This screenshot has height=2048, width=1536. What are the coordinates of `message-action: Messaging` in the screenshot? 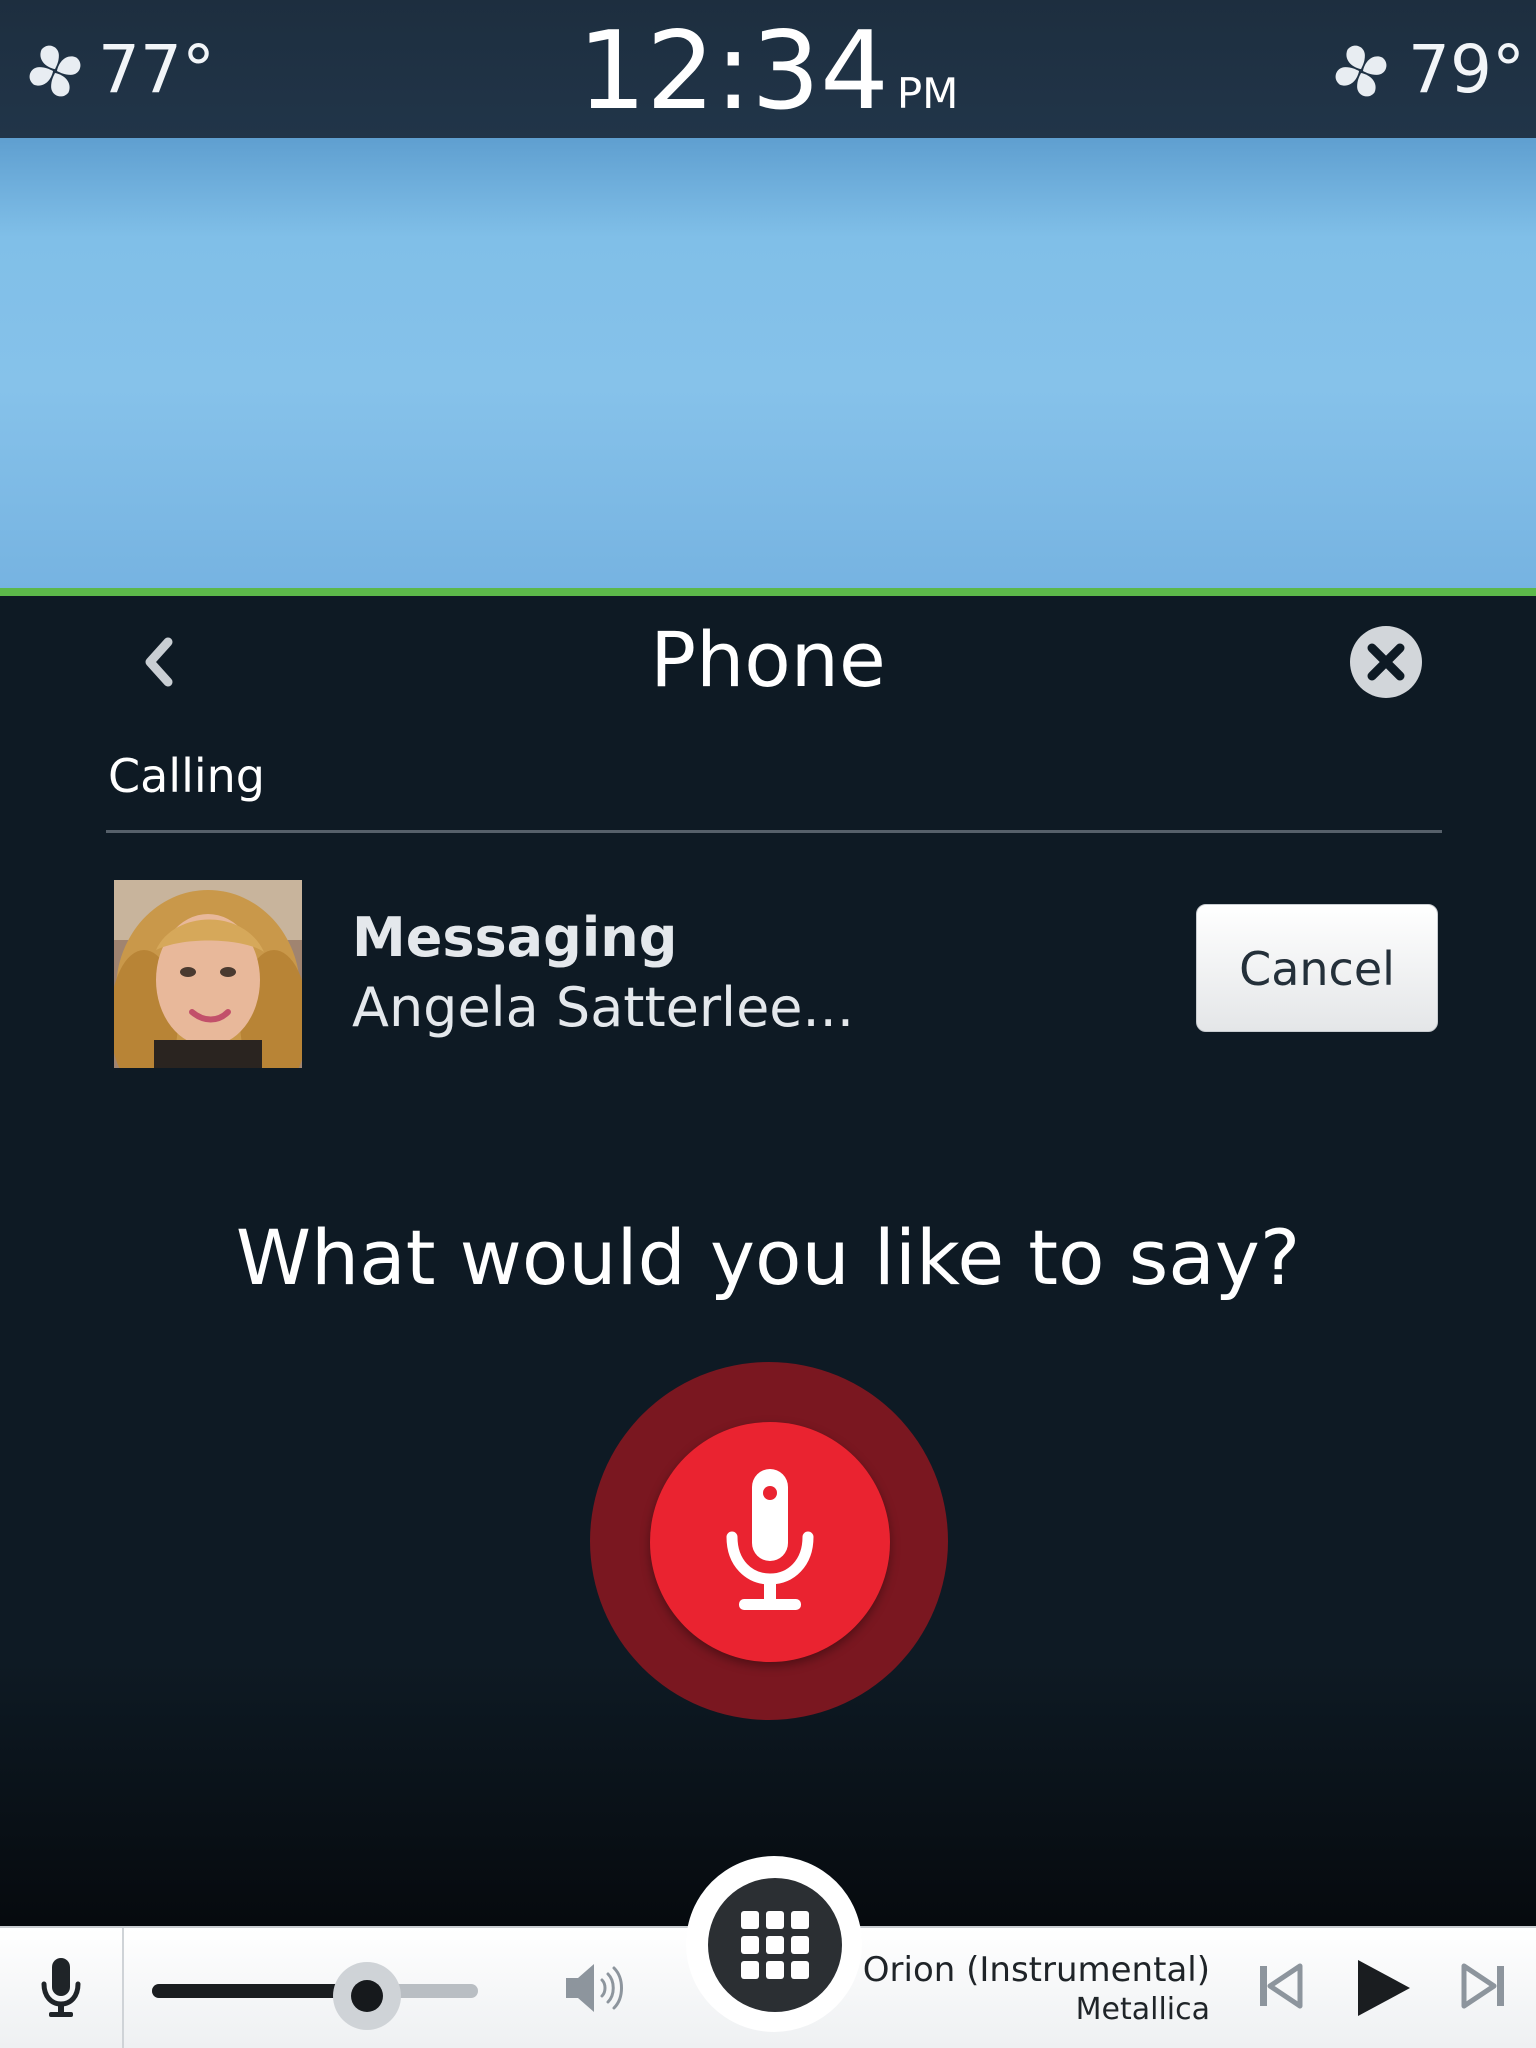 It's located at (515, 937).